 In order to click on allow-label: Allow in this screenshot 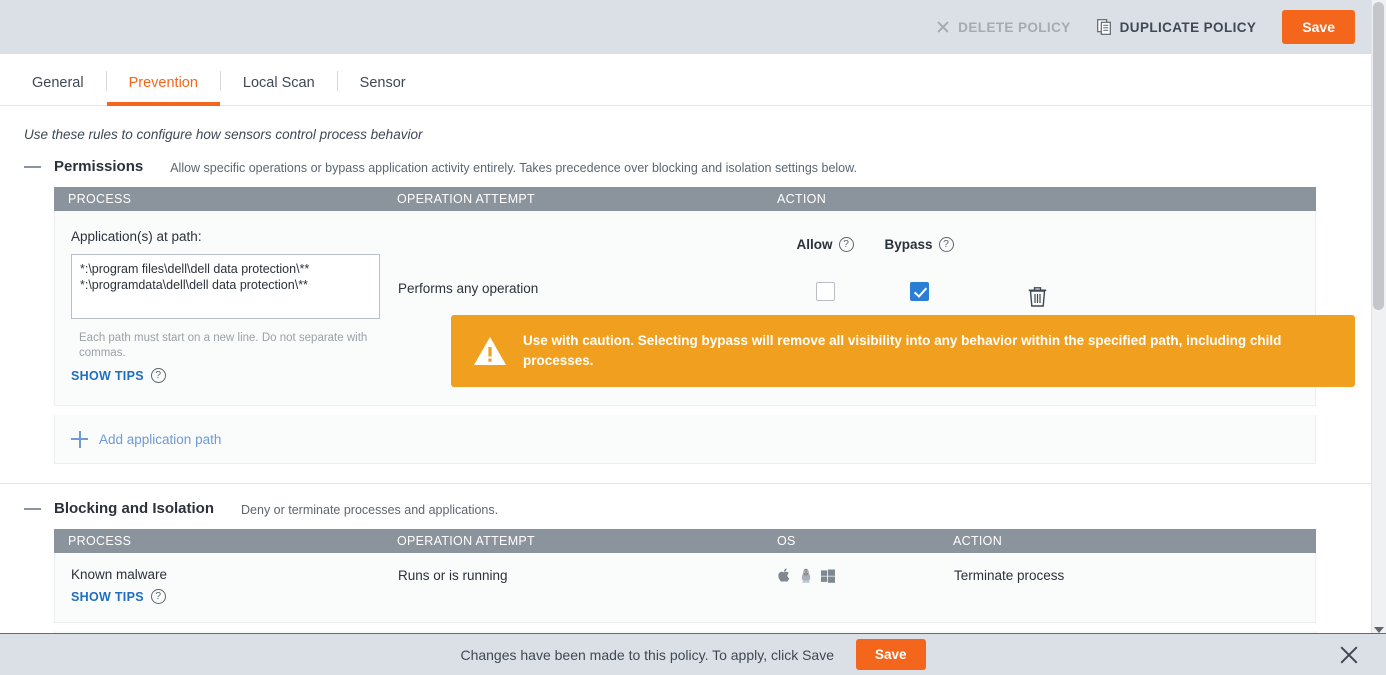, I will do `click(814, 244)`.